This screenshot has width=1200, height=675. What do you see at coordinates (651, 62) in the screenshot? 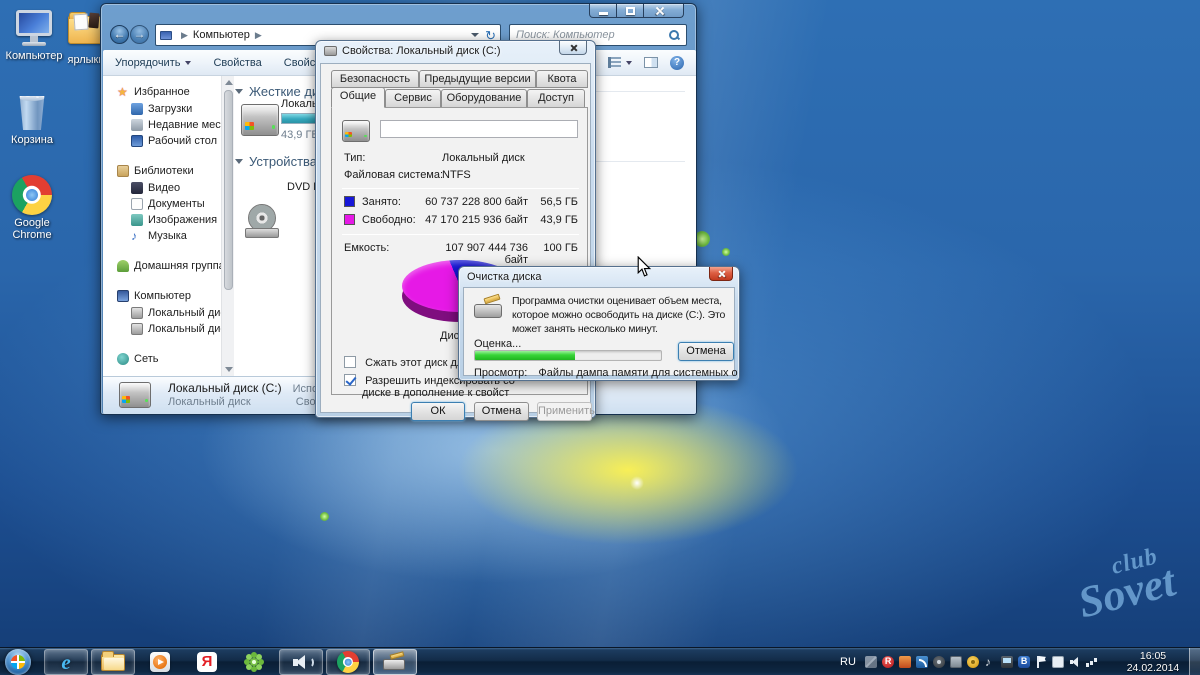
I see `preview-pane-icon` at bounding box center [651, 62].